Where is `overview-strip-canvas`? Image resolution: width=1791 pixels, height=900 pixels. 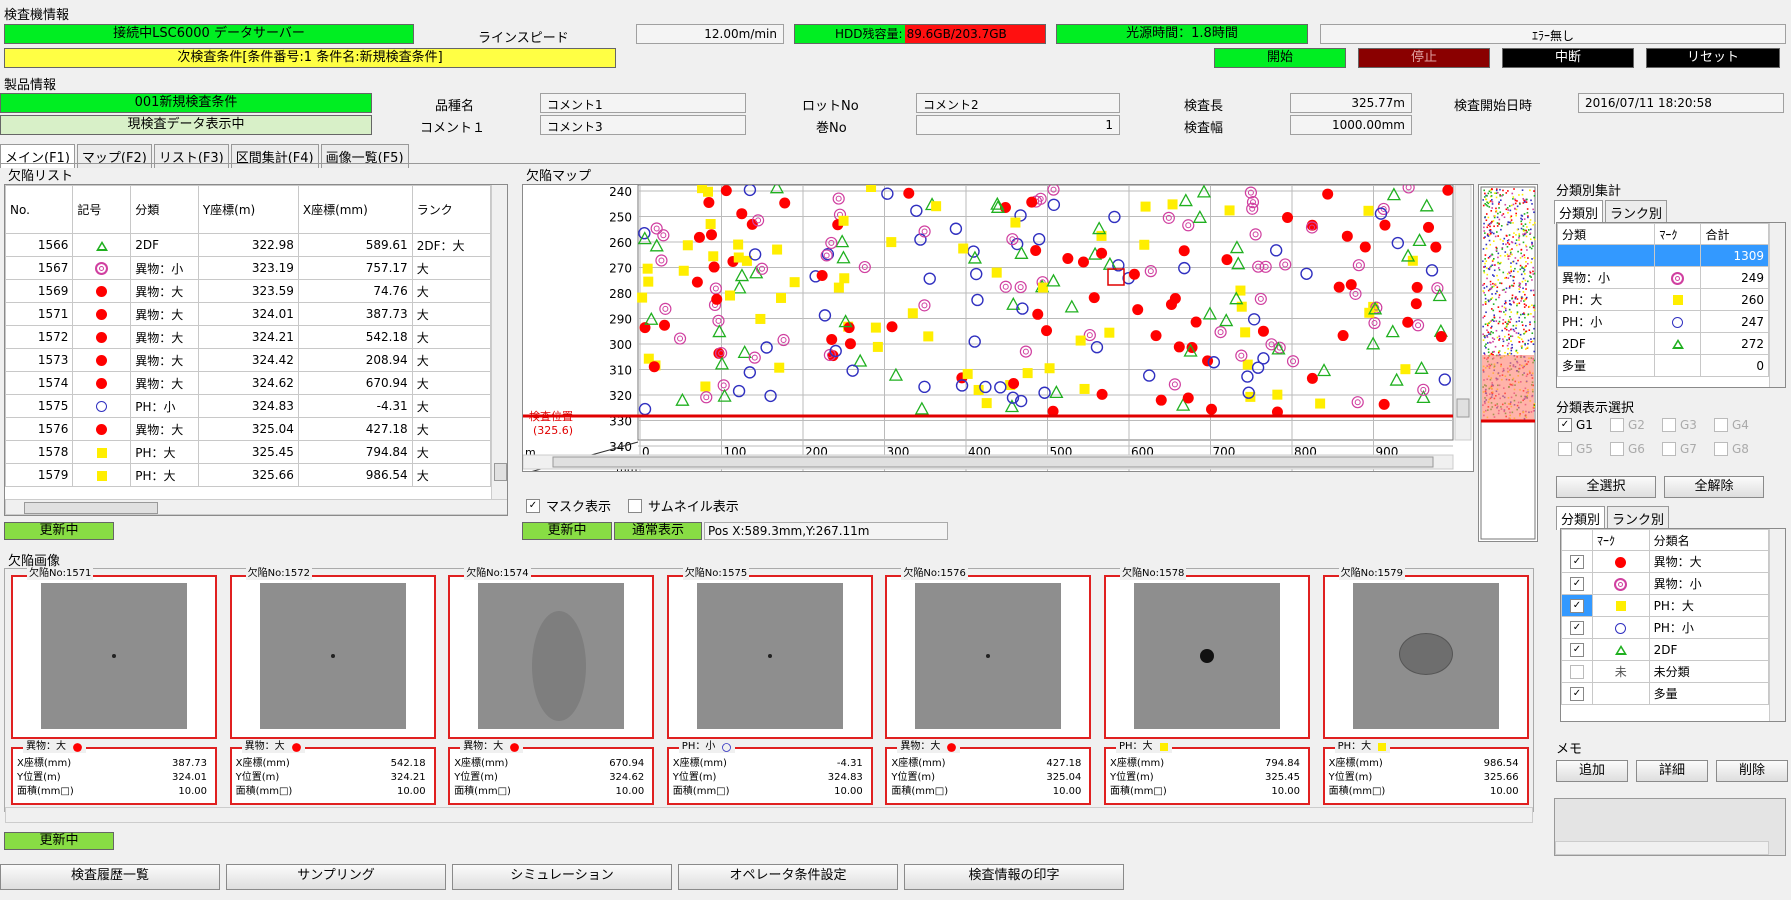
overview-strip-canvas is located at coordinates (1508, 363).